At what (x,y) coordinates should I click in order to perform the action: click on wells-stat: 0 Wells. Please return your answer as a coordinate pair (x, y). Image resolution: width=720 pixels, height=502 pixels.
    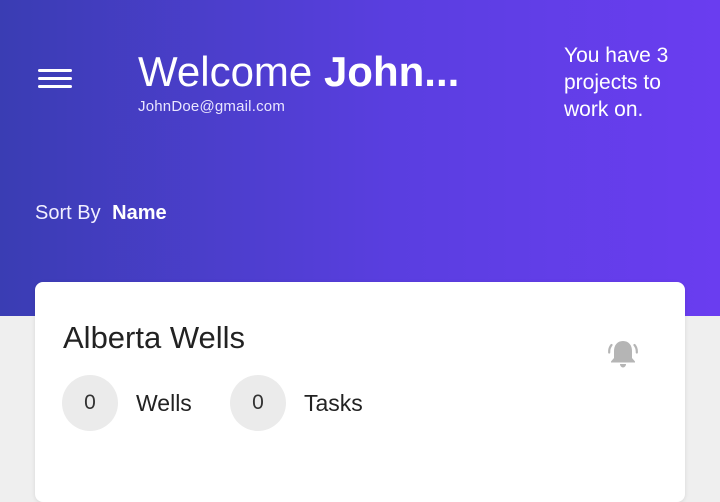
    Looking at the image, I should click on (127, 403).